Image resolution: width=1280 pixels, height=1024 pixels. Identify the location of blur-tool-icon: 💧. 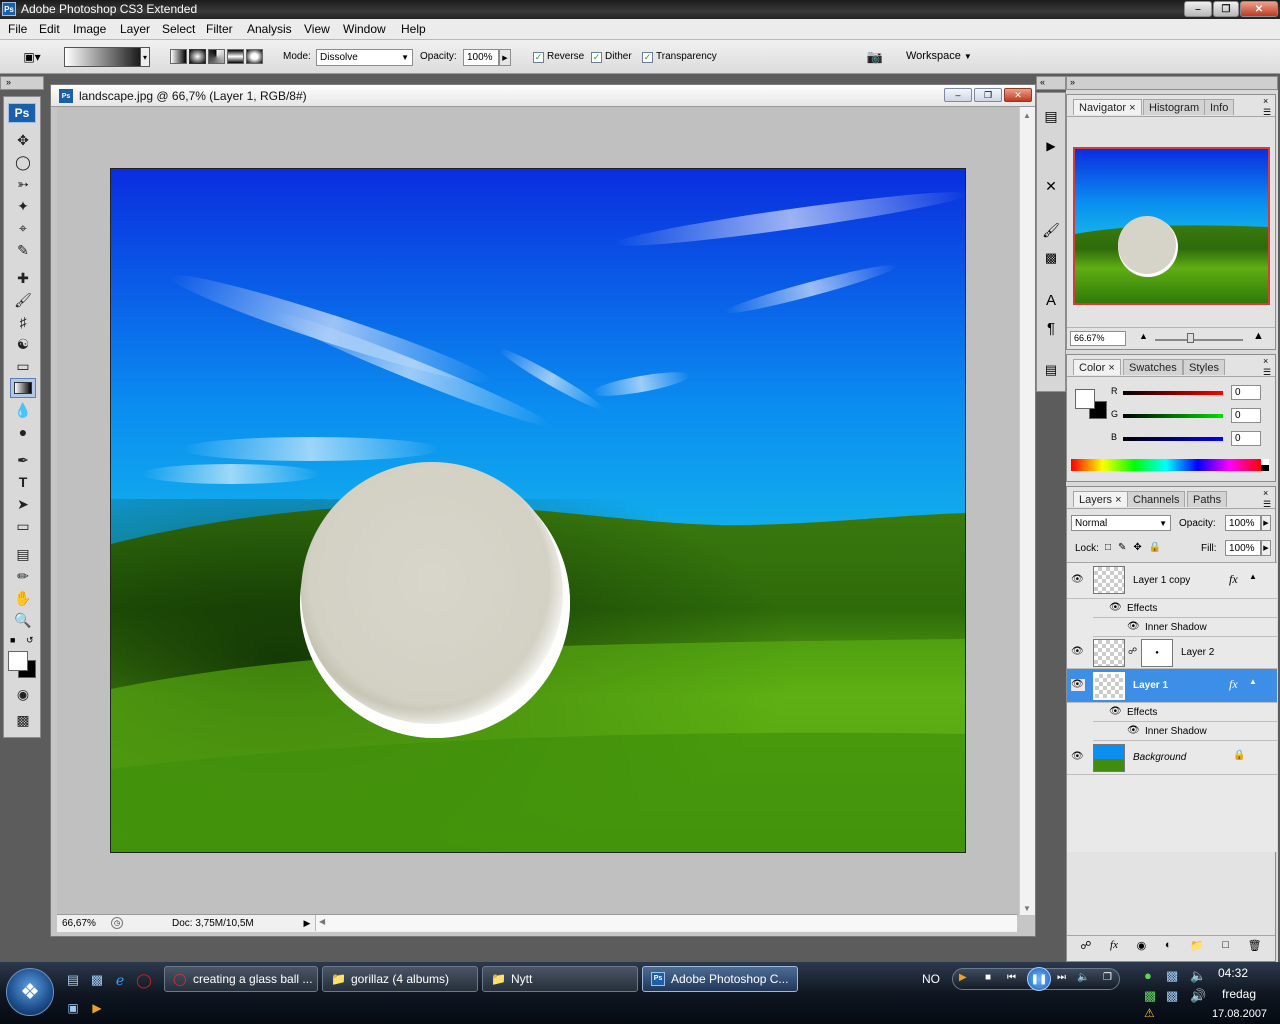
(23, 410).